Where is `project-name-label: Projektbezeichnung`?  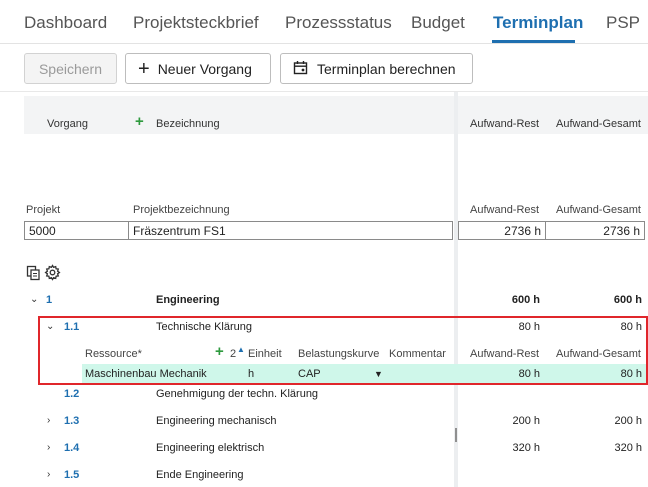 project-name-label: Projektbezeichnung is located at coordinates (181, 210).